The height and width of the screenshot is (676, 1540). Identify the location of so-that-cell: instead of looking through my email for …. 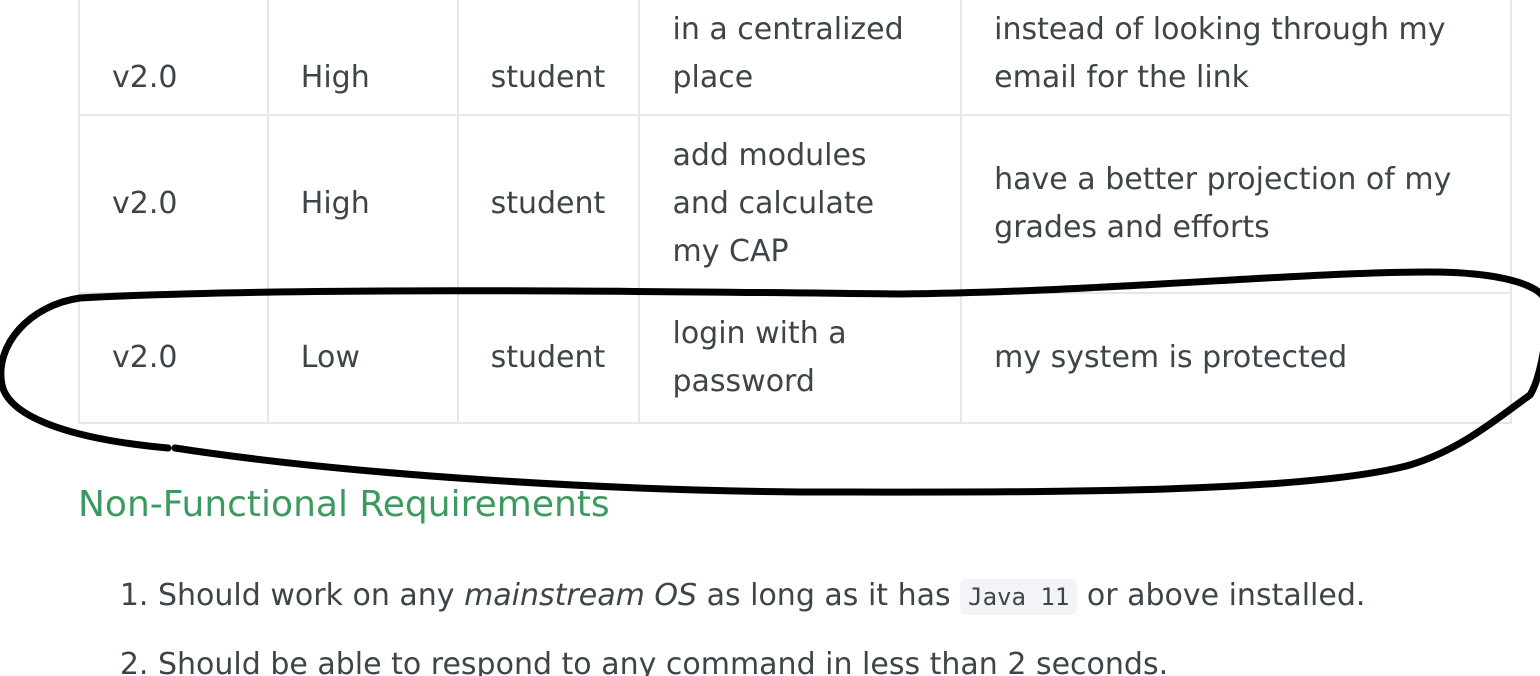
(1236, 58).